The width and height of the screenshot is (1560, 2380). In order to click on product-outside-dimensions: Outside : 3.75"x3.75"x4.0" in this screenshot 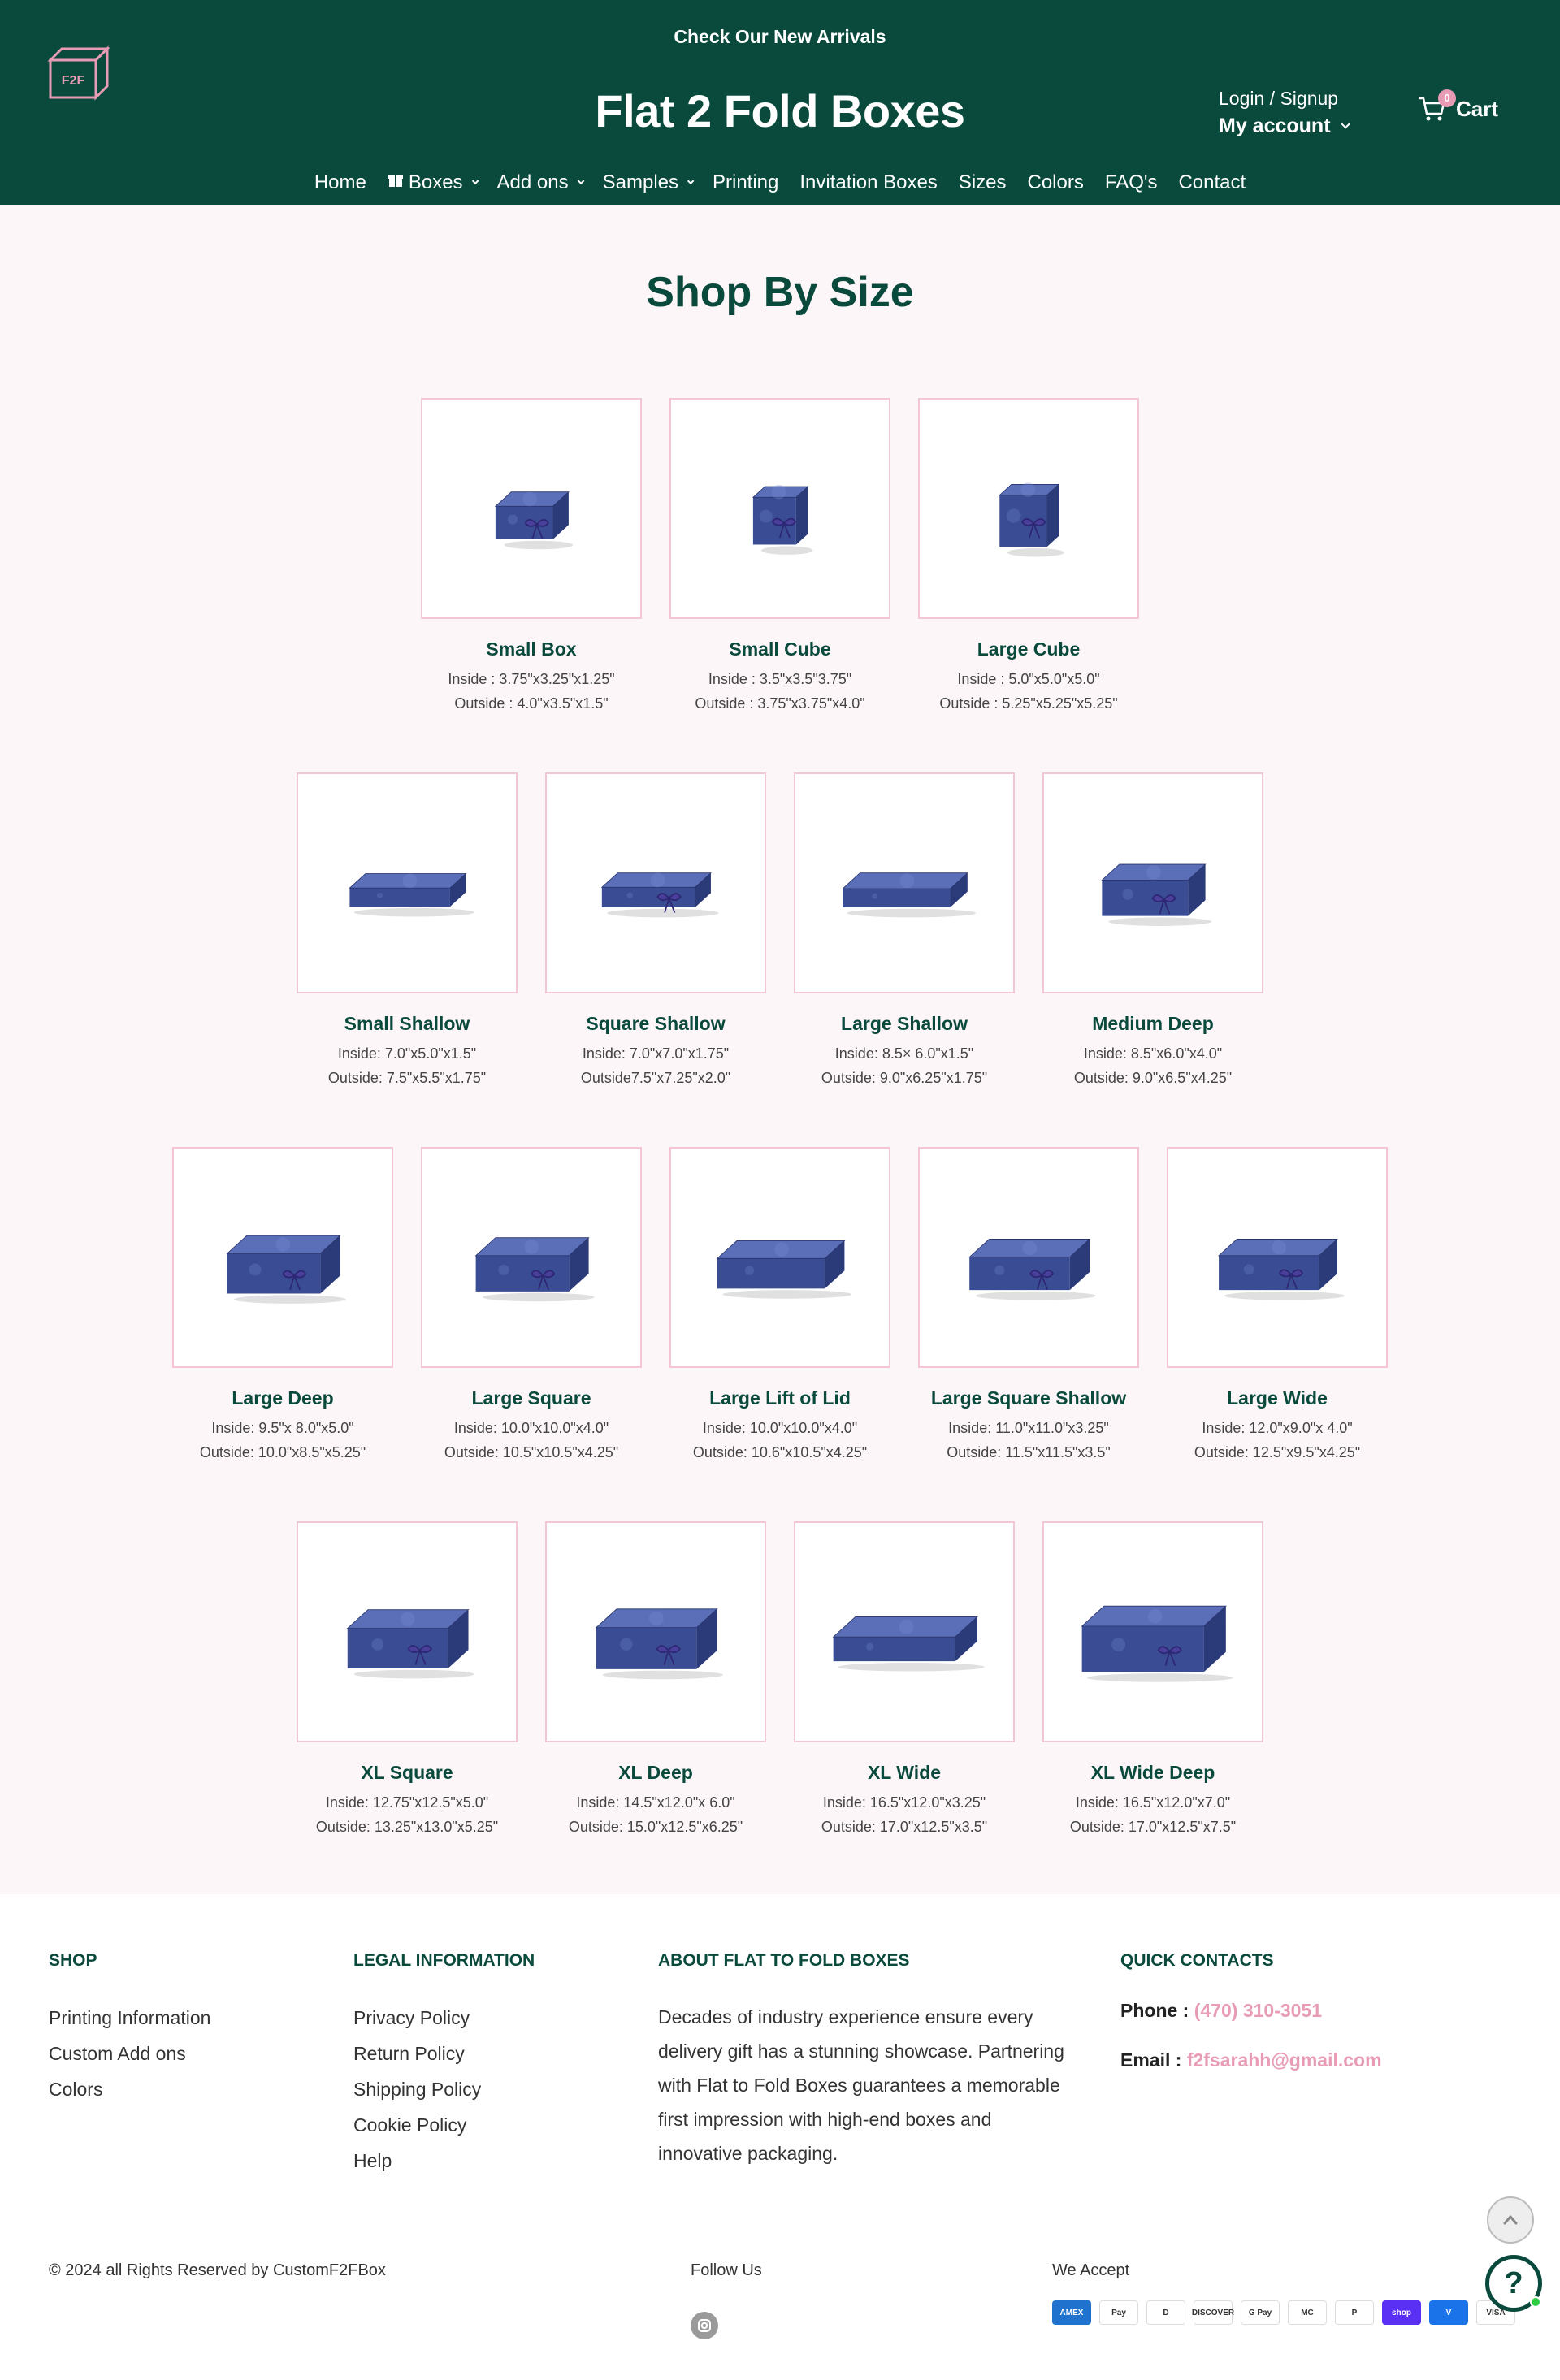, I will do `click(780, 703)`.